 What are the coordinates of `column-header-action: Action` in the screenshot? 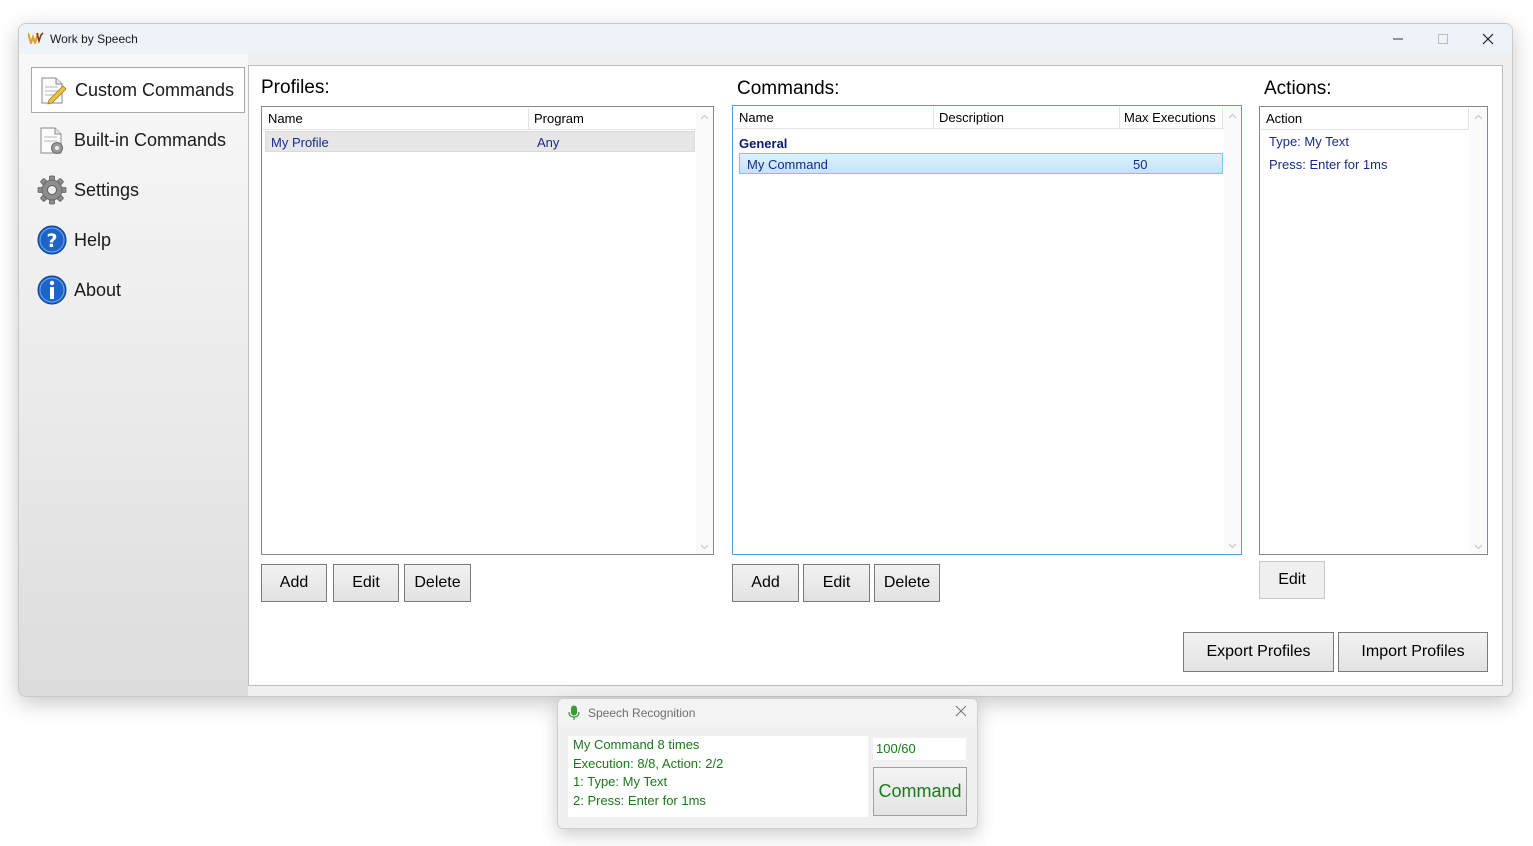 It's located at (1365, 118).